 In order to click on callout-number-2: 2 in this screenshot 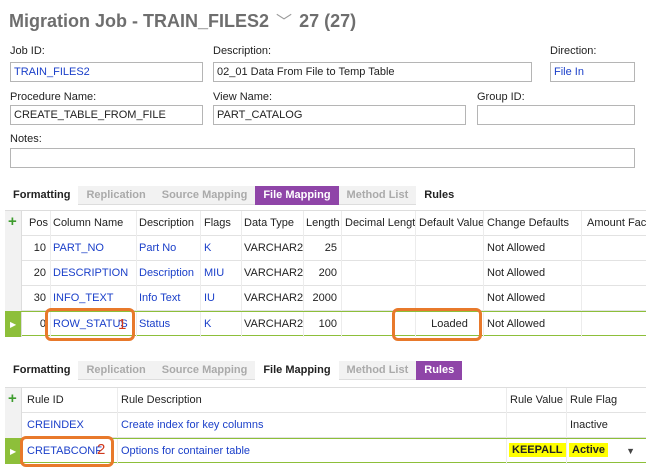, I will do `click(101, 449)`.